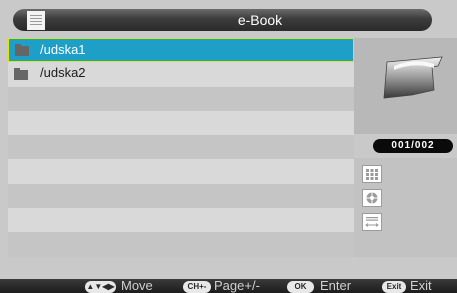 This screenshot has height=293, width=457. I want to click on ok-key-icon: OK, so click(300, 287).